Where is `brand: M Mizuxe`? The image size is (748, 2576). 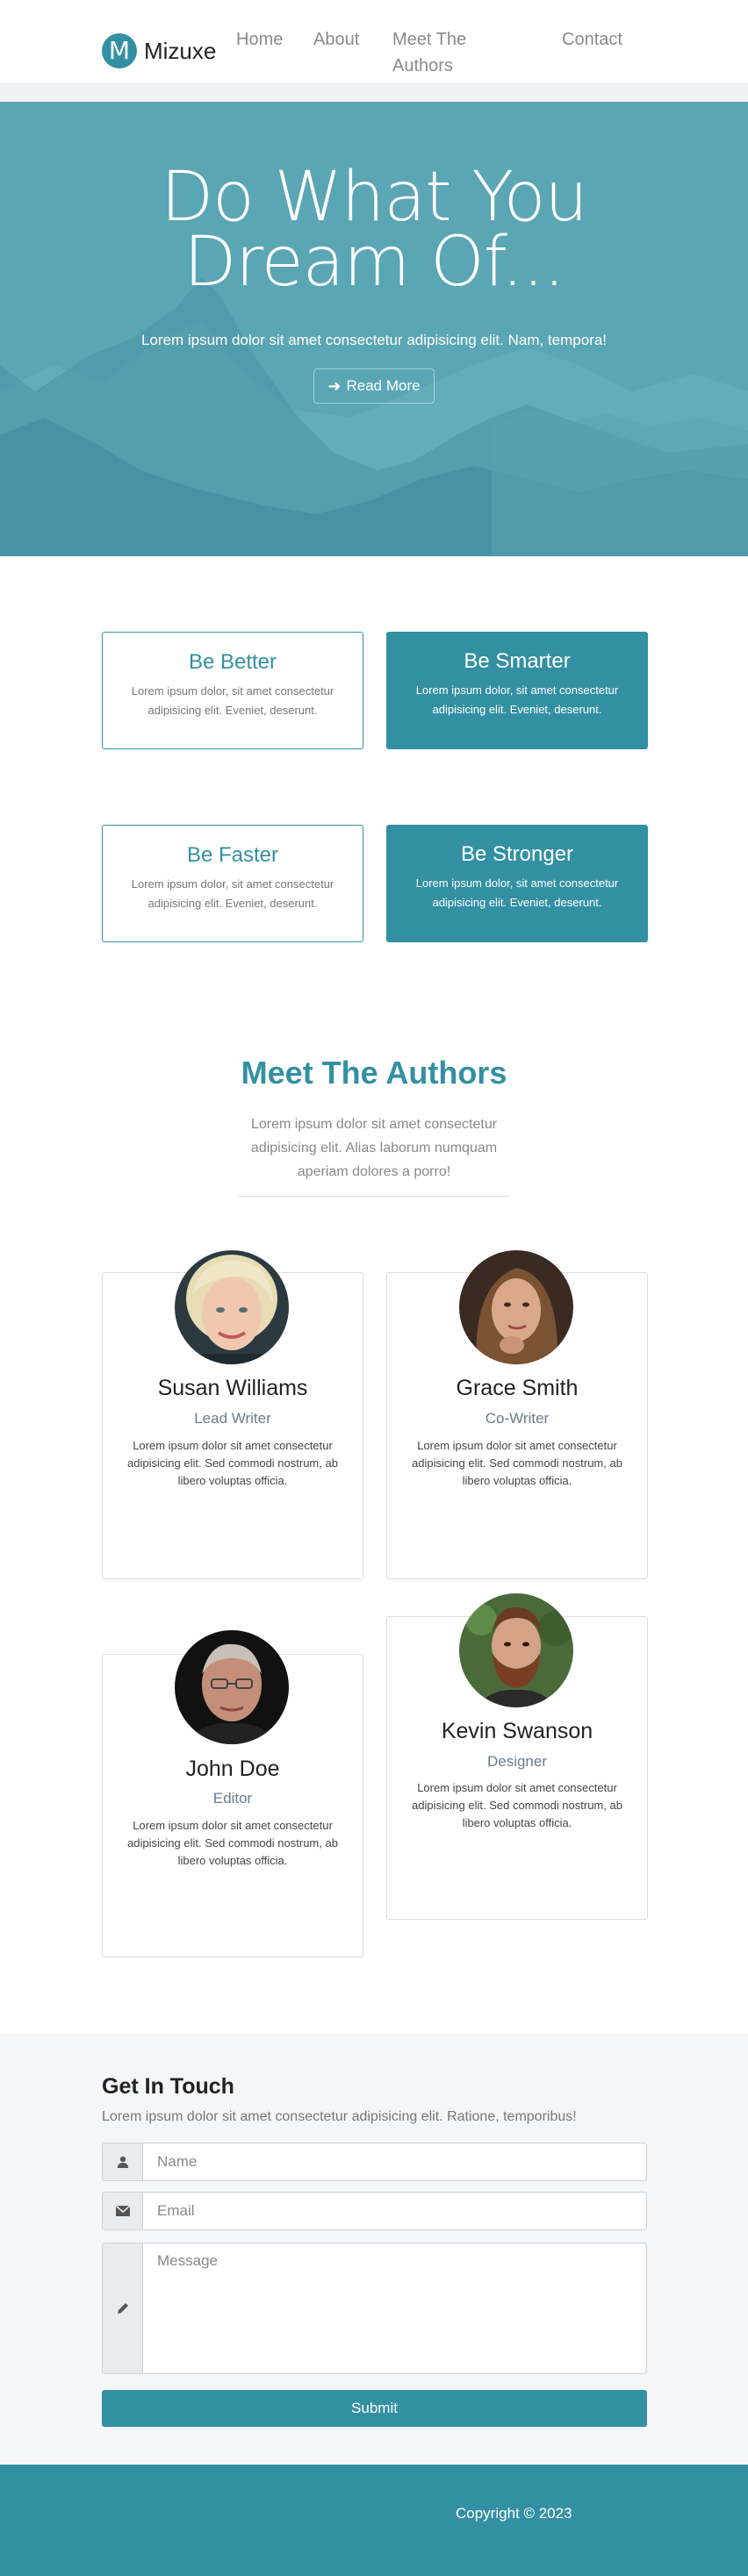 brand: M Mizuxe is located at coordinates (159, 50).